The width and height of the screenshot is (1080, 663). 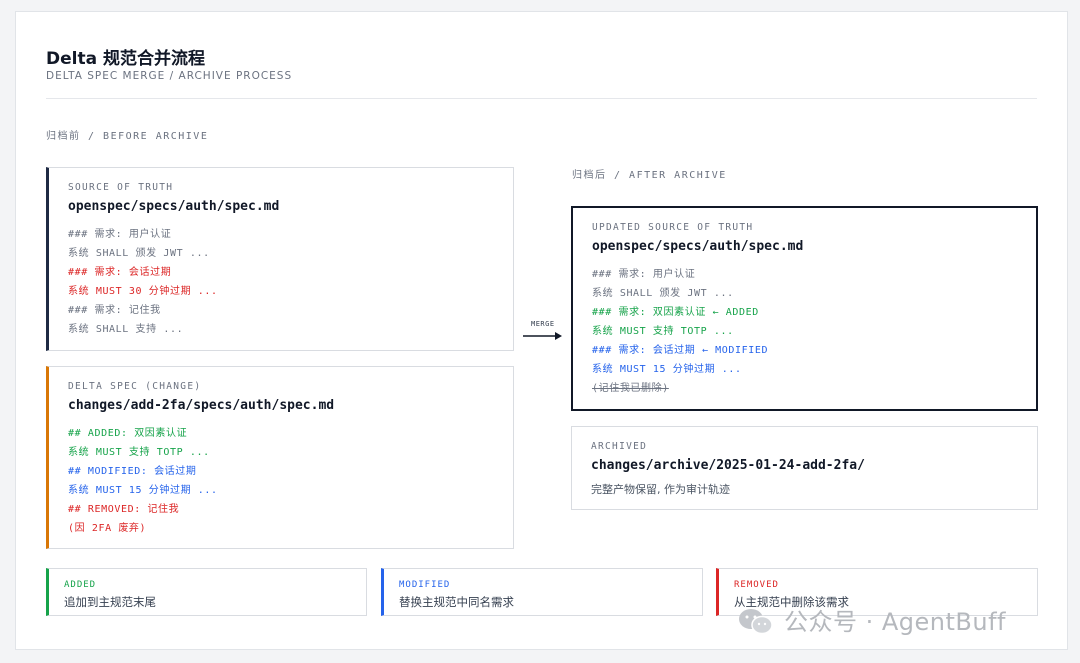 What do you see at coordinates (680, 350) in the screenshot?
I see `updated-line: ### 需求: 会话过期 ← MODIFIED` at bounding box center [680, 350].